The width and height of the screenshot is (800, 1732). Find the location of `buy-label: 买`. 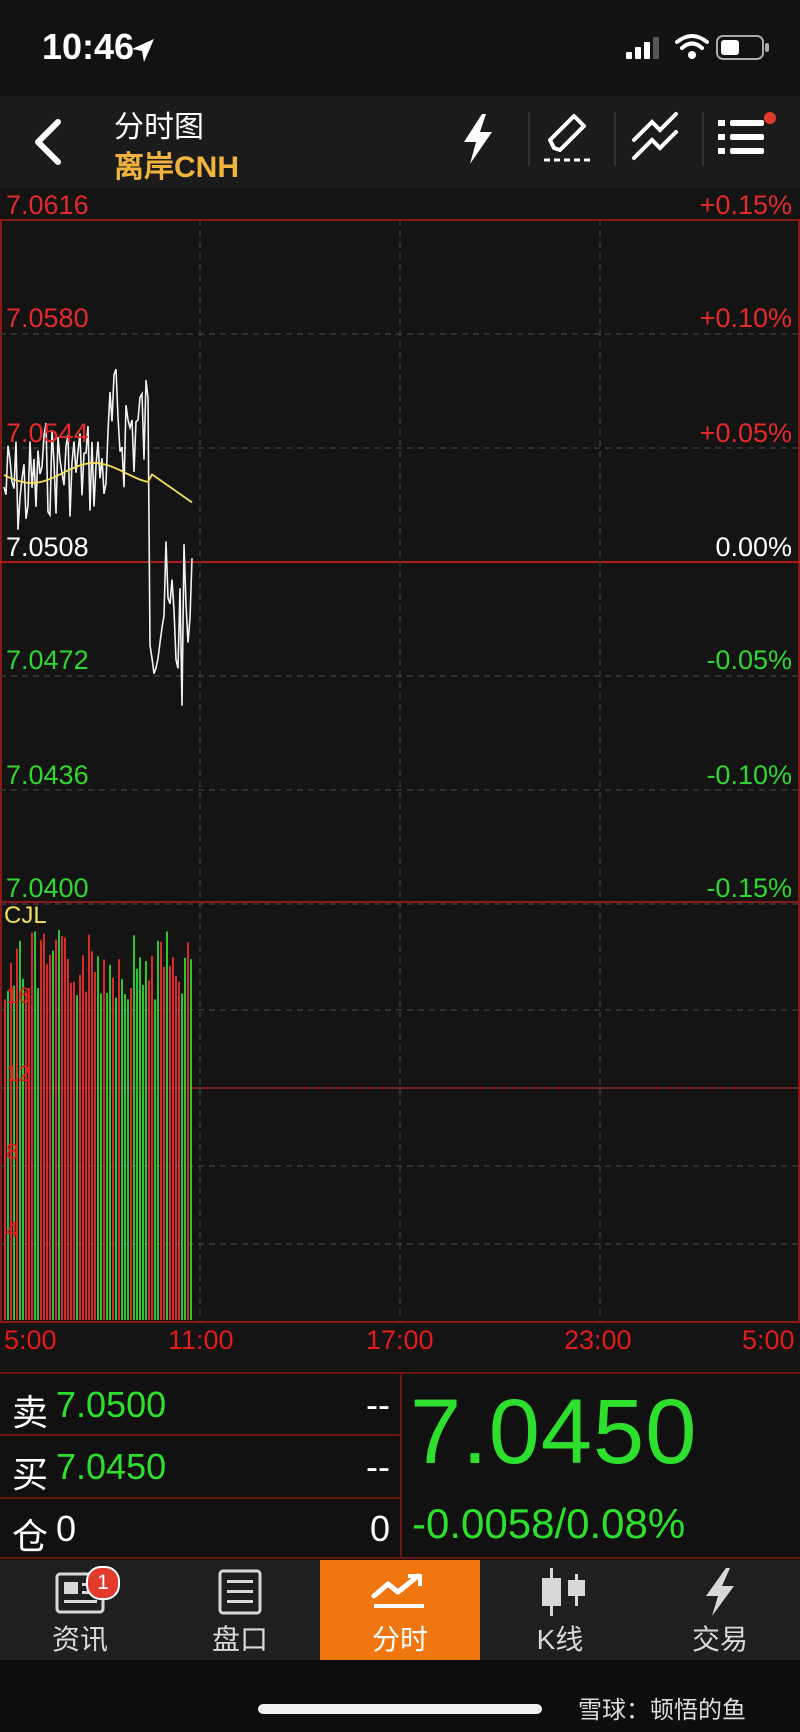

buy-label: 买 is located at coordinates (30, 1474).